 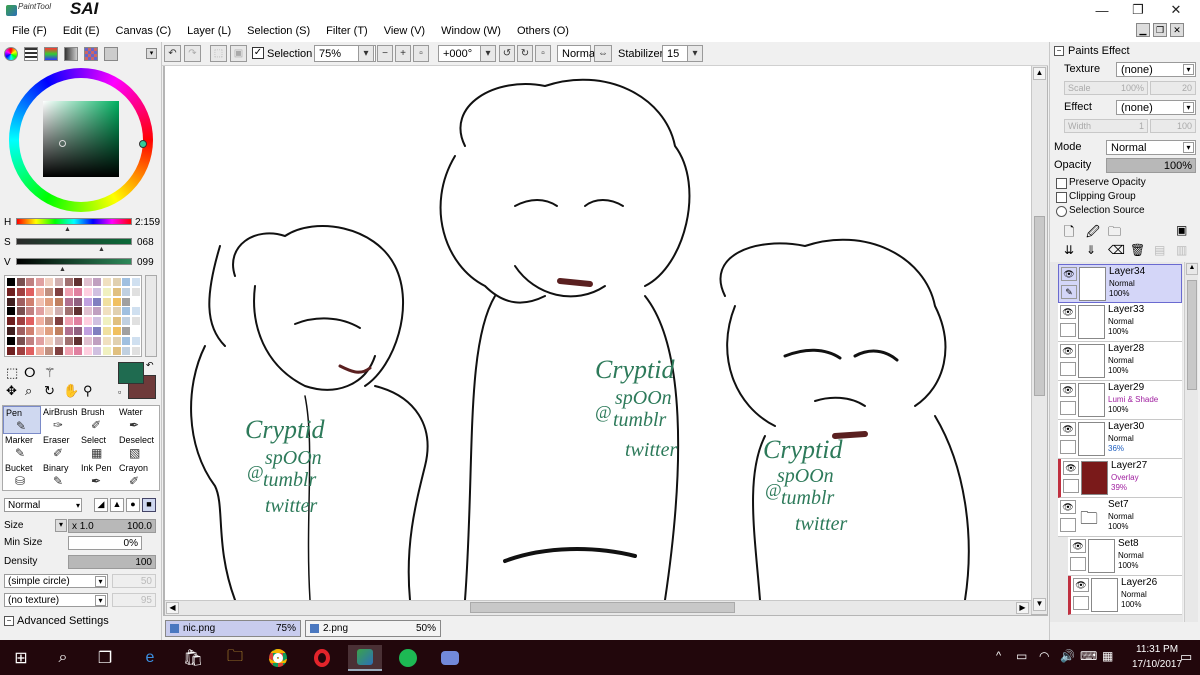 What do you see at coordinates (29, 31) in the screenshot?
I see `menu-file: File (F)` at bounding box center [29, 31].